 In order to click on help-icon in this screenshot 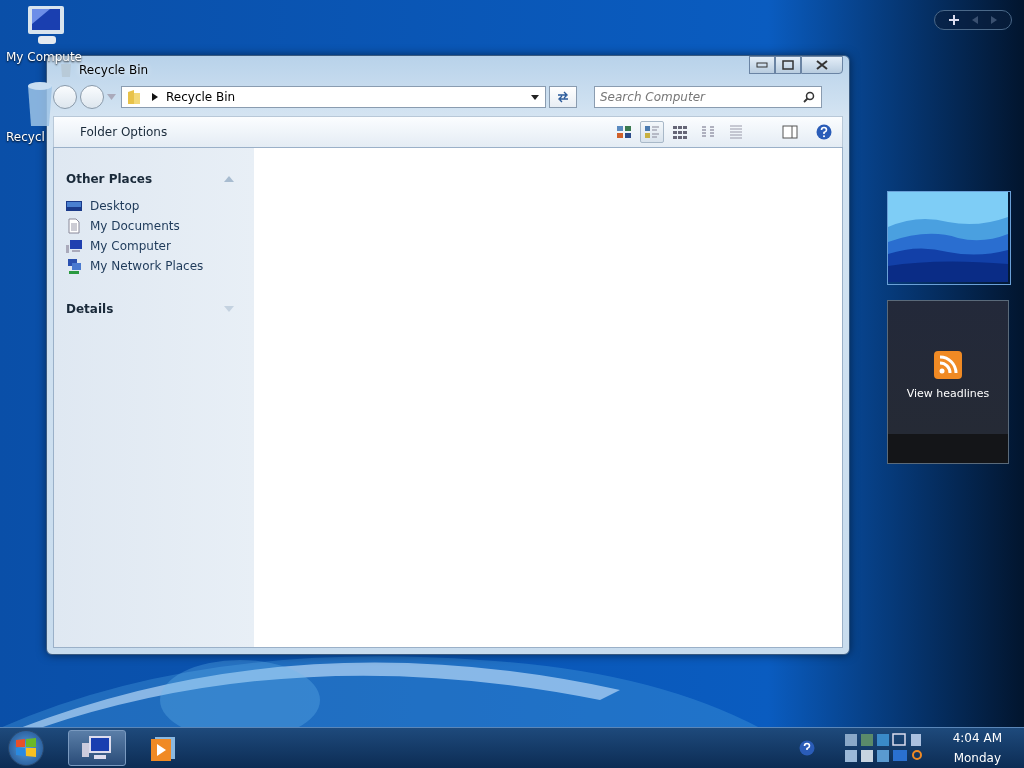, I will do `click(806, 748)`.